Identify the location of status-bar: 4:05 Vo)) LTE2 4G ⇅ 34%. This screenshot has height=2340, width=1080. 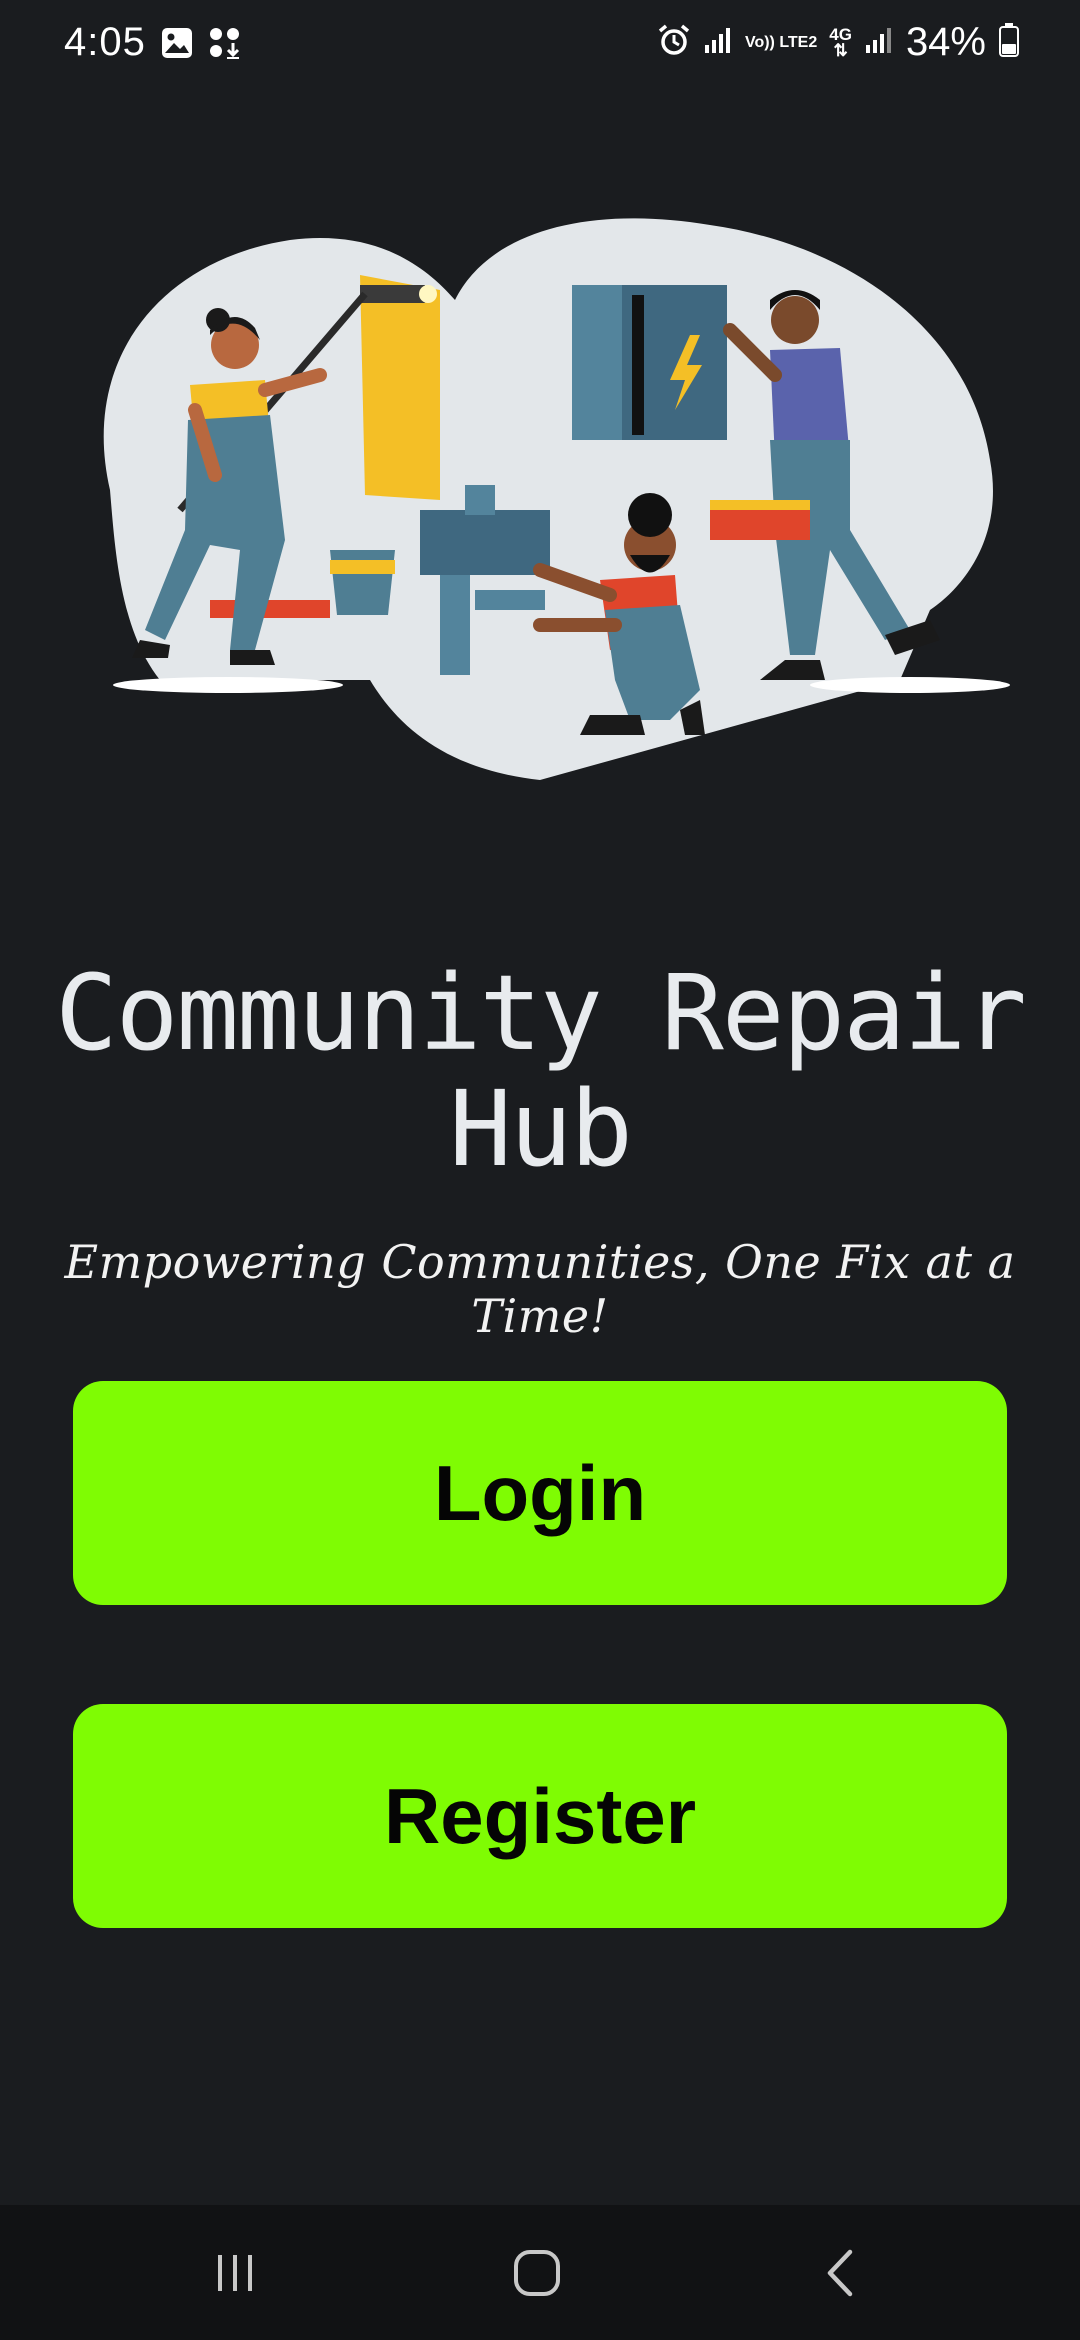
(540, 45).